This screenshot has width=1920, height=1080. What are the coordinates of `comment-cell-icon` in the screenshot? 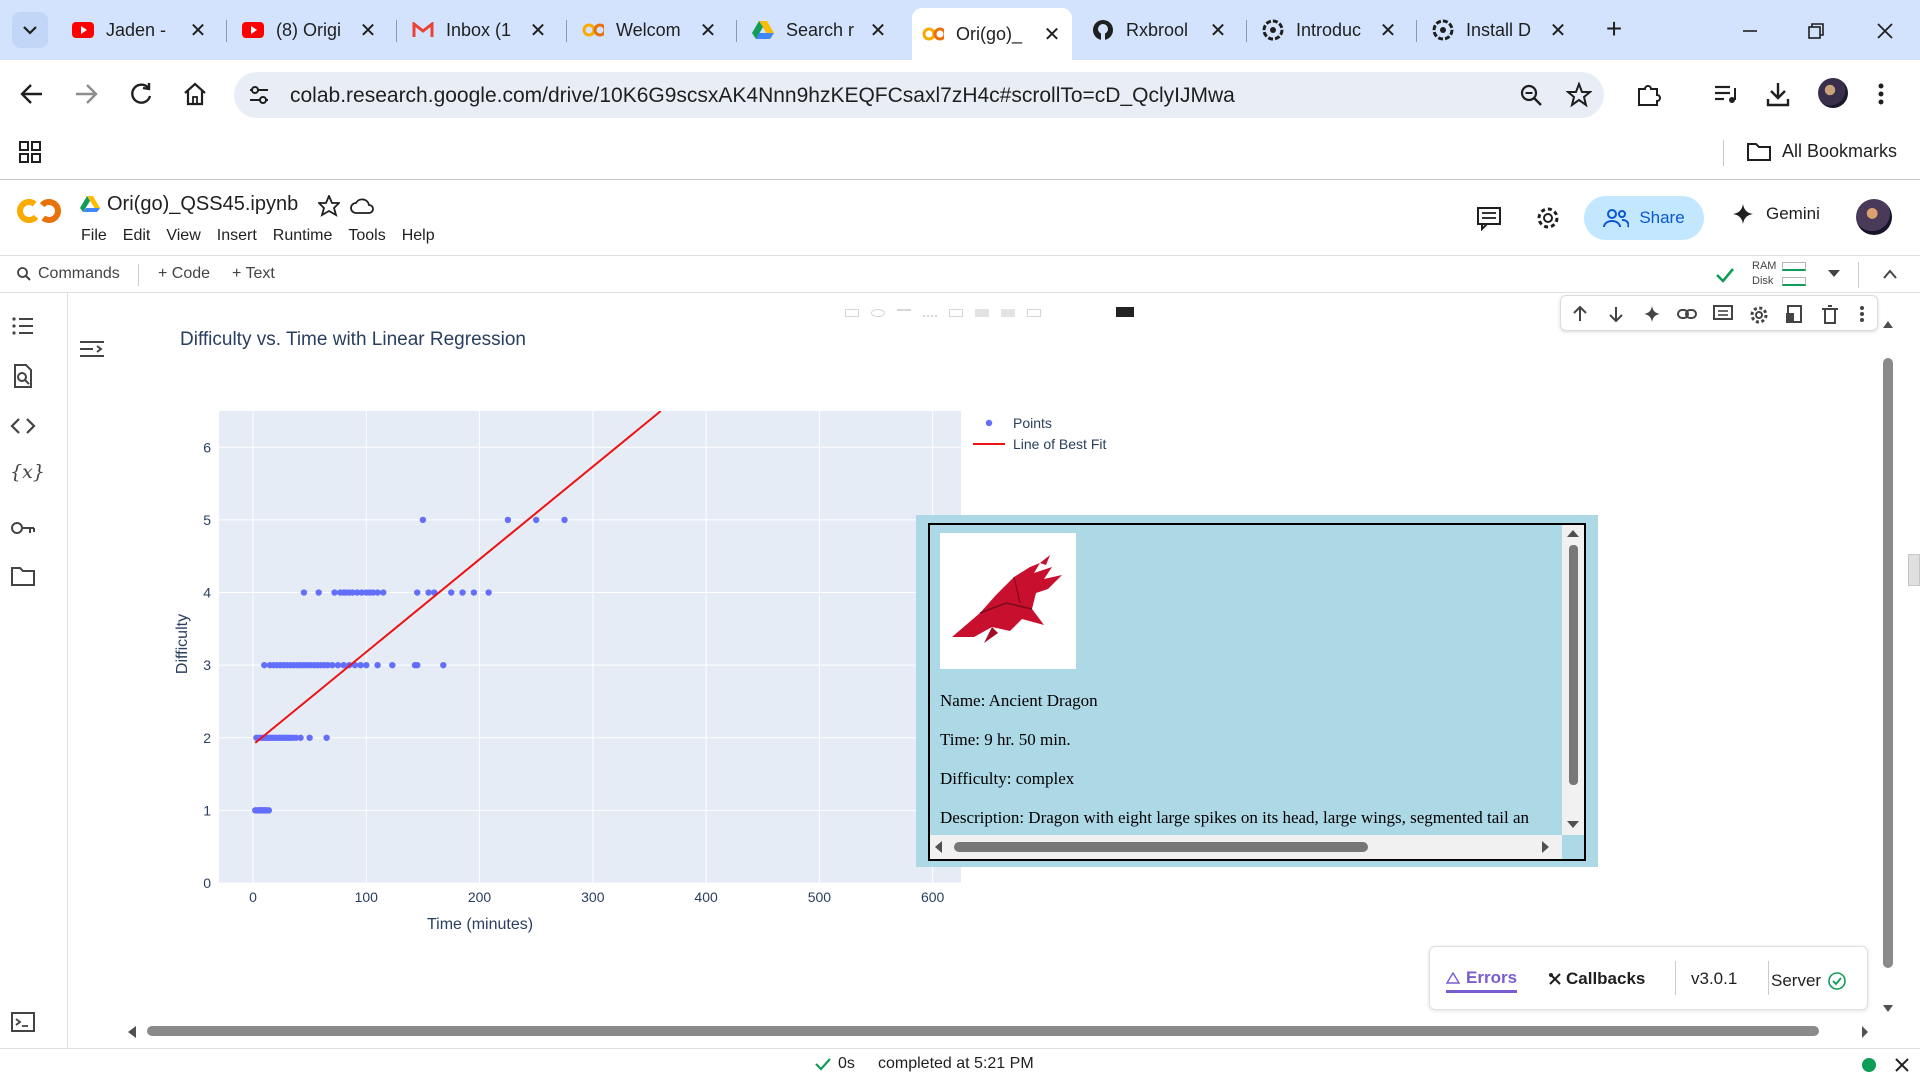 It's located at (1723, 314).